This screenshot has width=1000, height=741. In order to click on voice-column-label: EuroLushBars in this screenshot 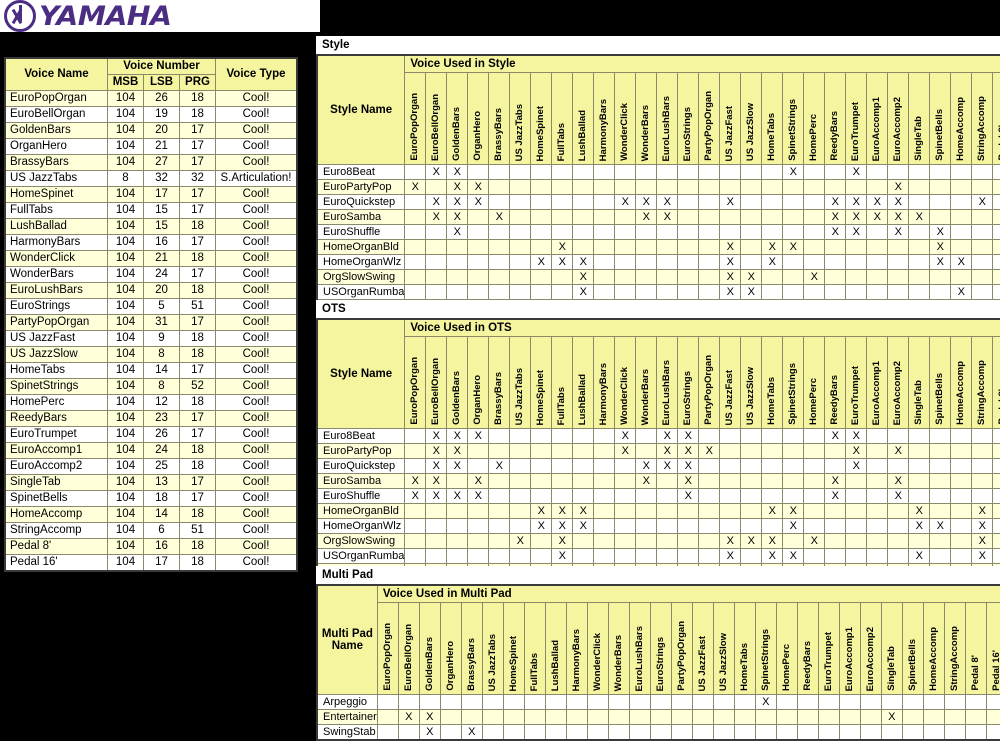, I will do `click(639, 658)`.